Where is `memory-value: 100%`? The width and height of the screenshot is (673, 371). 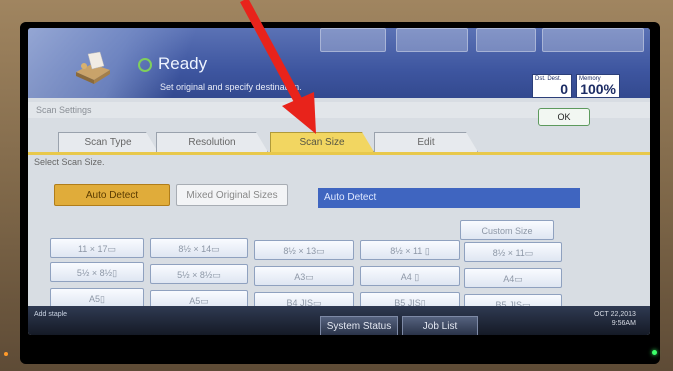 memory-value: 100% is located at coordinates (598, 89).